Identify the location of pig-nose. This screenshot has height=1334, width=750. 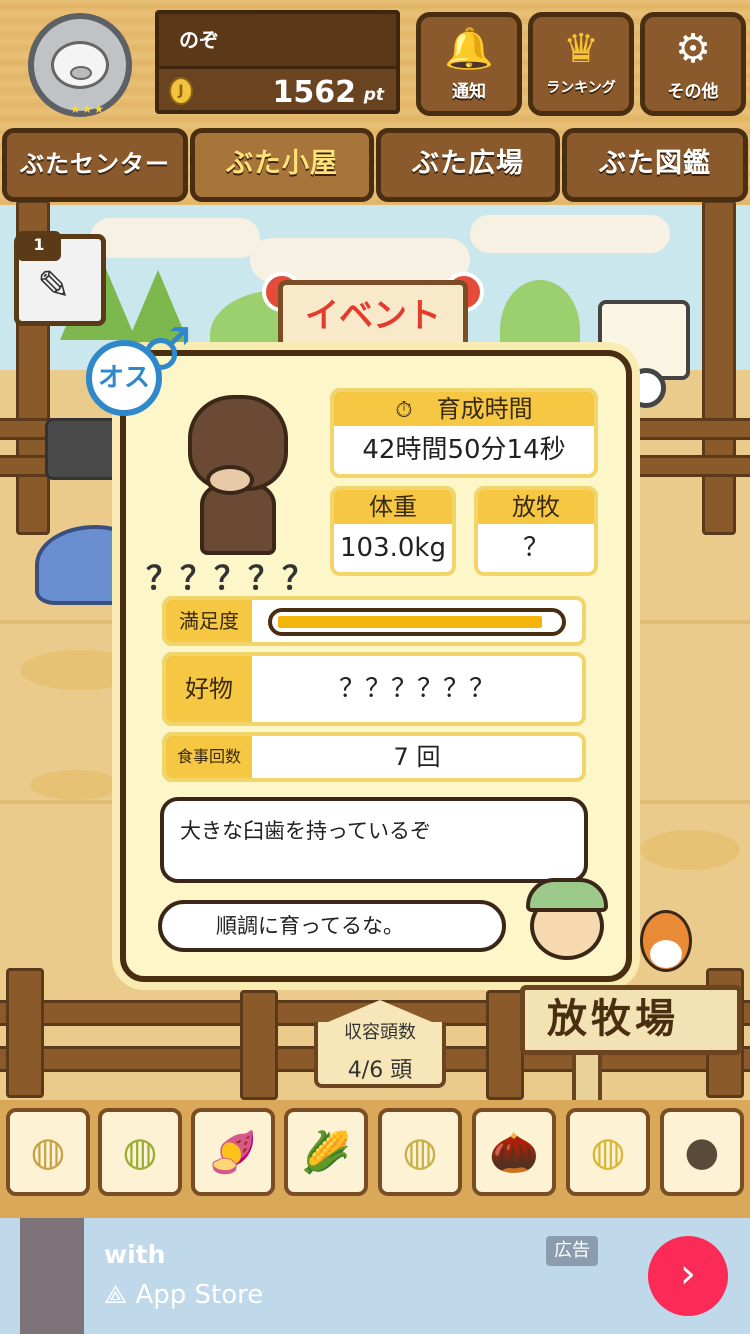
(81, 73).